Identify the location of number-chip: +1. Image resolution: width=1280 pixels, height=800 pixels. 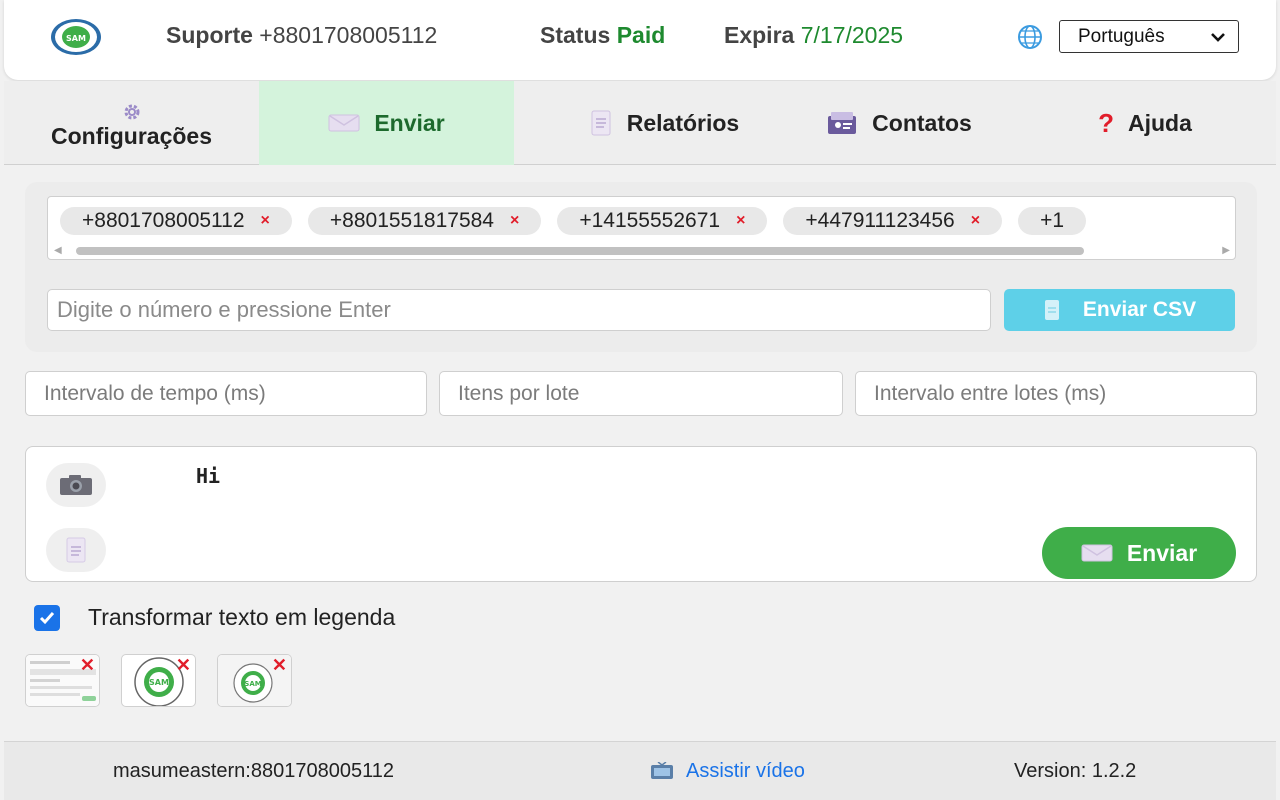
(1052, 221).